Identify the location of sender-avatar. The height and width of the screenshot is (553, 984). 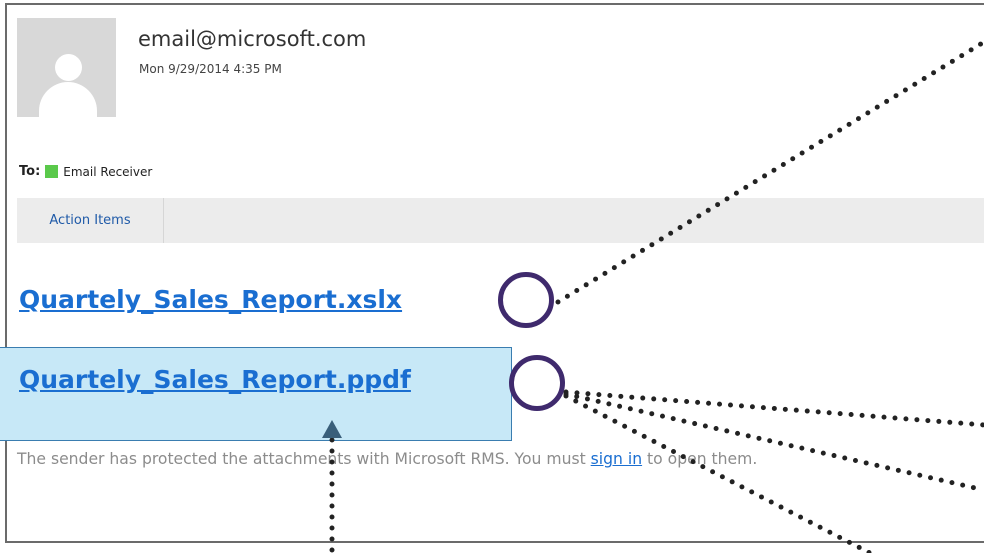
(66, 67).